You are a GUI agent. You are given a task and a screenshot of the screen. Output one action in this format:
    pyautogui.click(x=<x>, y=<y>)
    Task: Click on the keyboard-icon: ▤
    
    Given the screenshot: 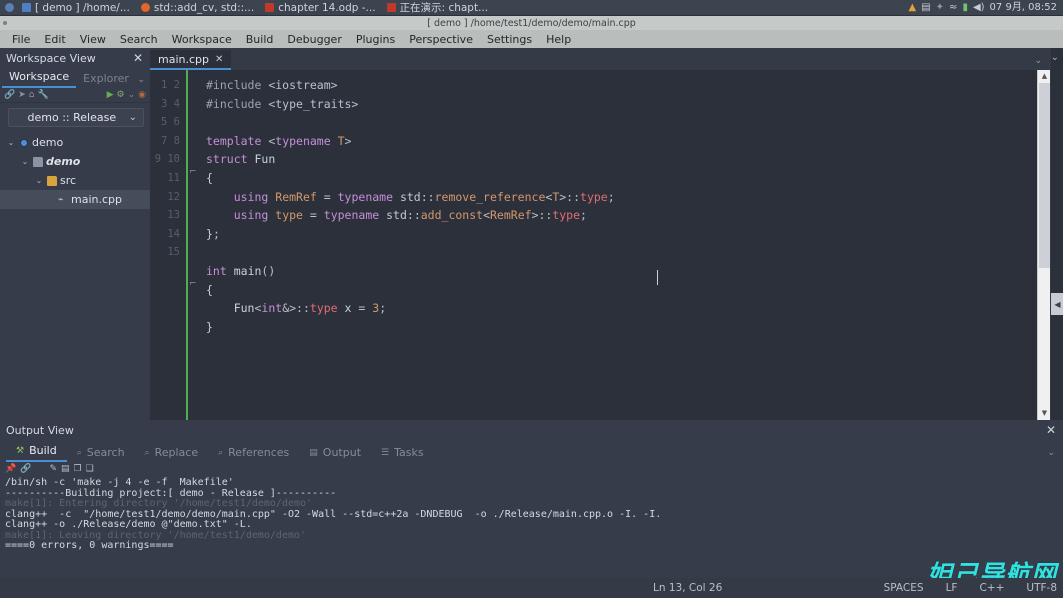 What is the action you would take?
    pyautogui.click(x=925, y=7)
    